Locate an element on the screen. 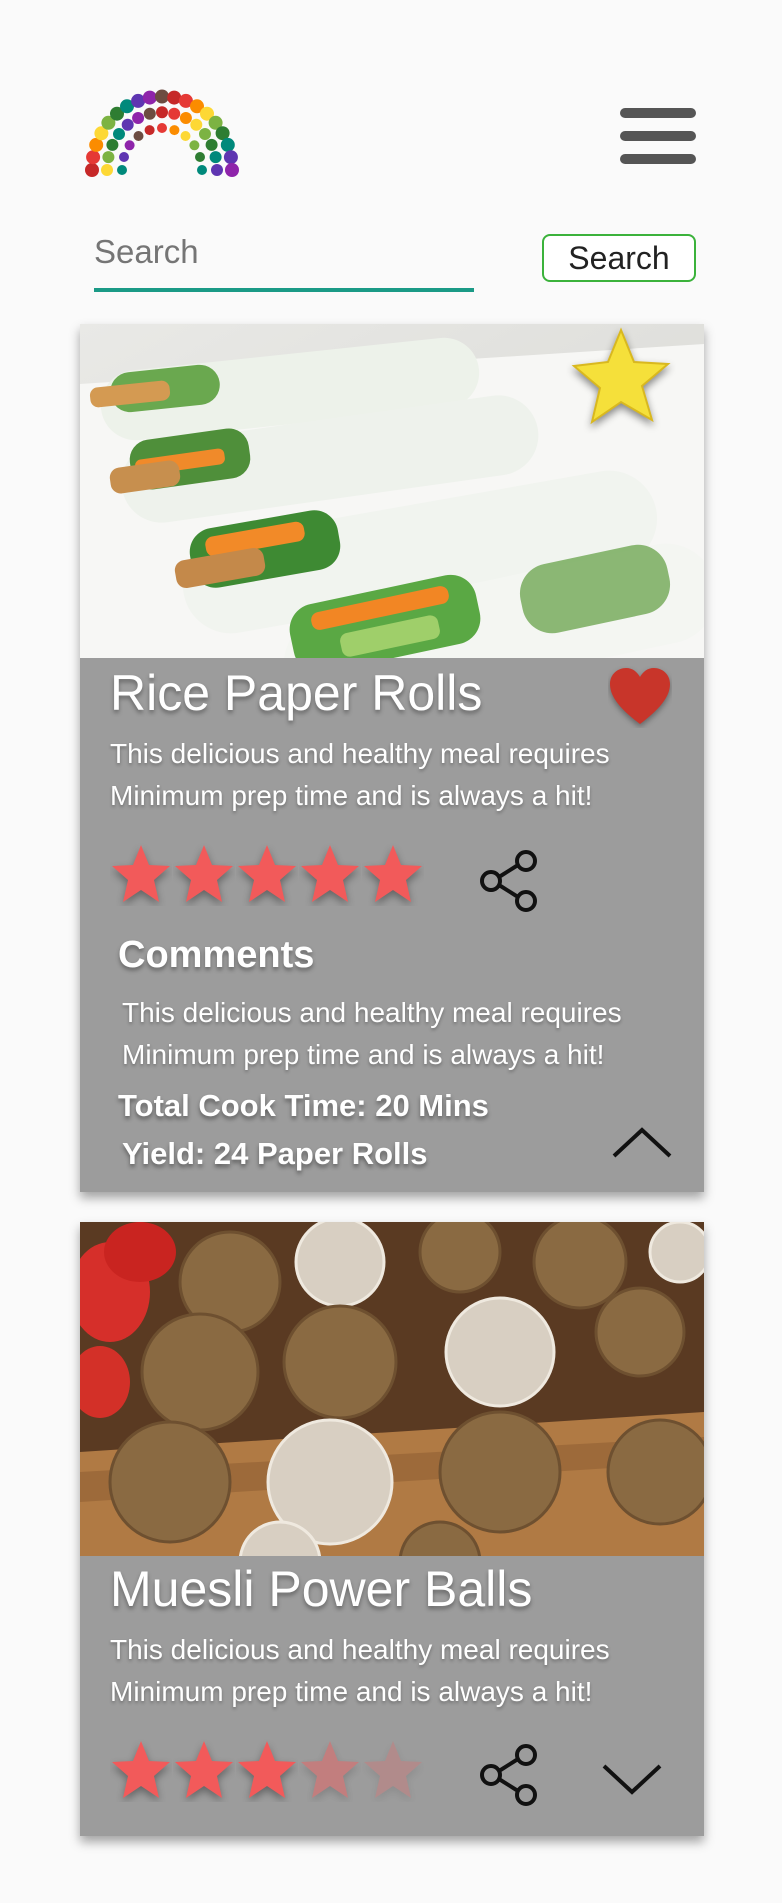  comments-line: This delicious and healthy meal requires is located at coordinates (372, 1012).